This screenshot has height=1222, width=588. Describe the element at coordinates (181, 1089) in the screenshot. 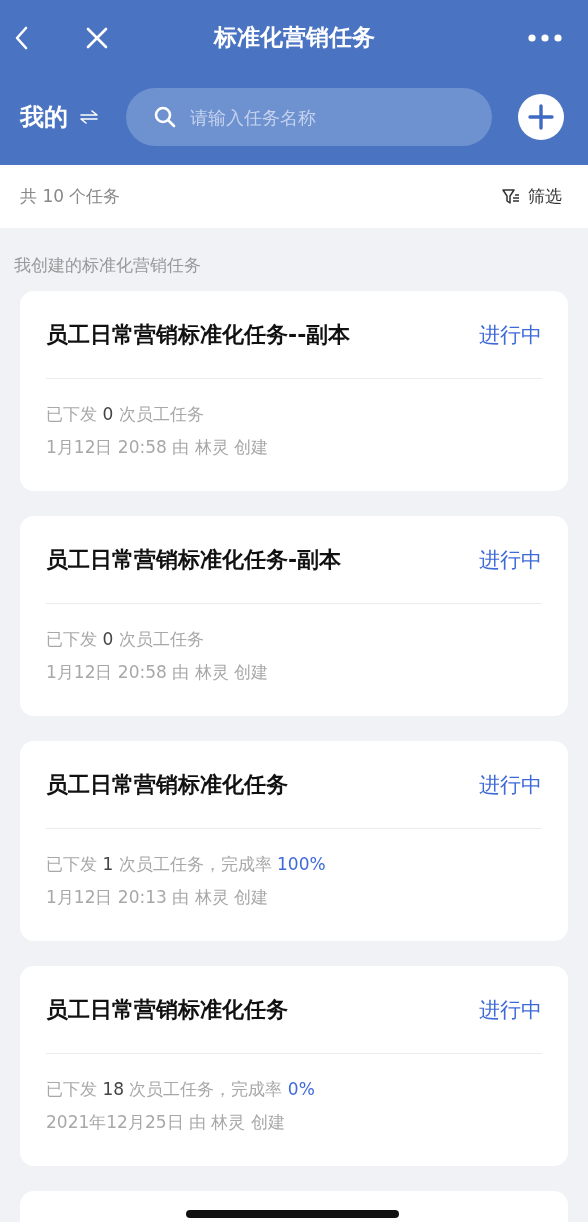

I see `task-stats: 已下发 18 次员工任务，完成率 0%` at that location.